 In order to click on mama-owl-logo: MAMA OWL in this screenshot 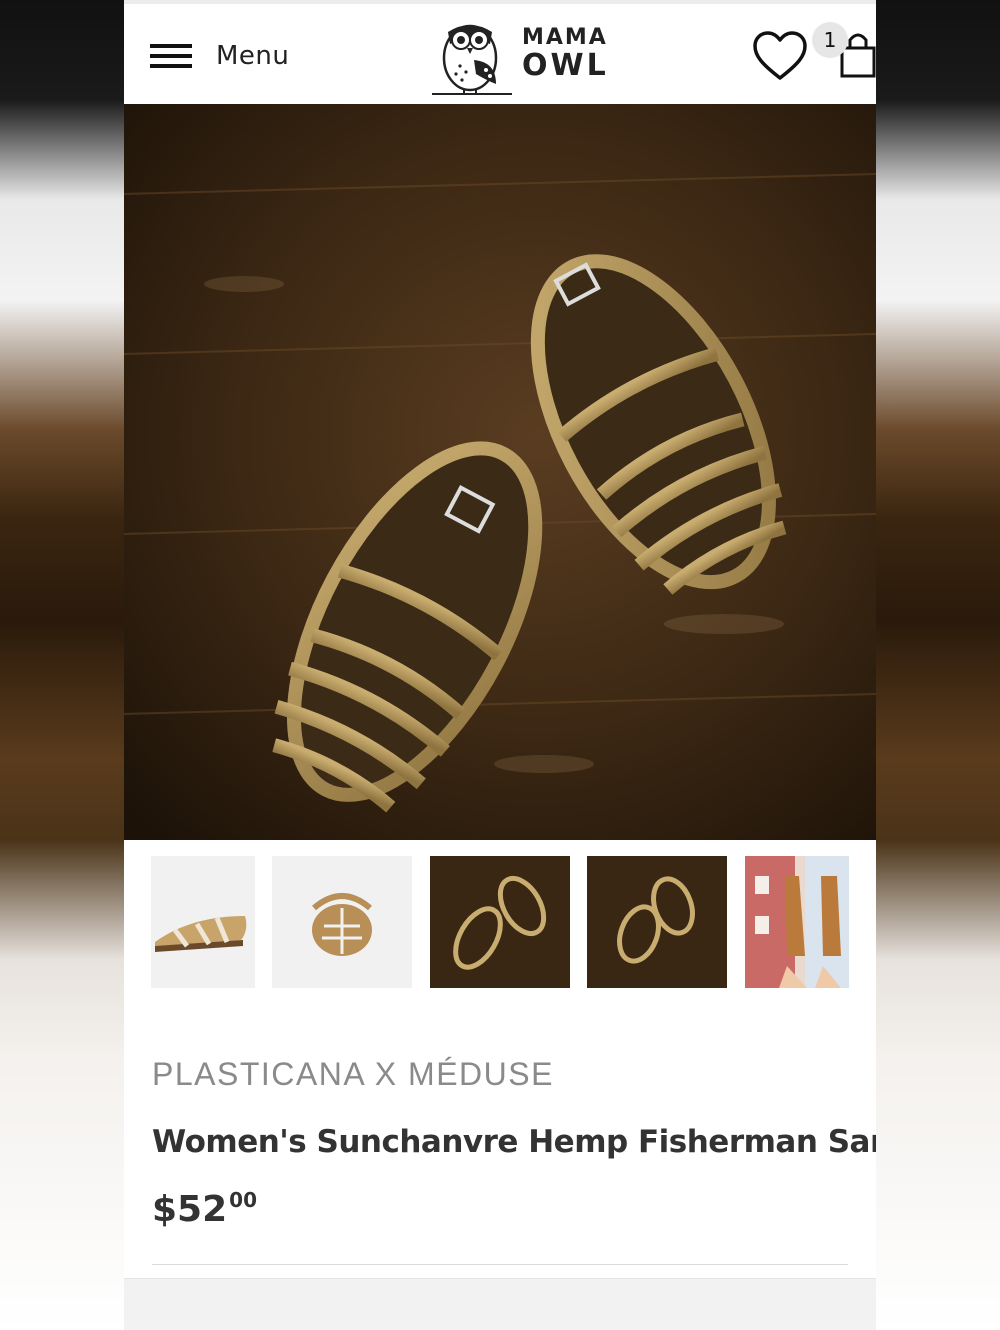, I will do `click(520, 54)`.